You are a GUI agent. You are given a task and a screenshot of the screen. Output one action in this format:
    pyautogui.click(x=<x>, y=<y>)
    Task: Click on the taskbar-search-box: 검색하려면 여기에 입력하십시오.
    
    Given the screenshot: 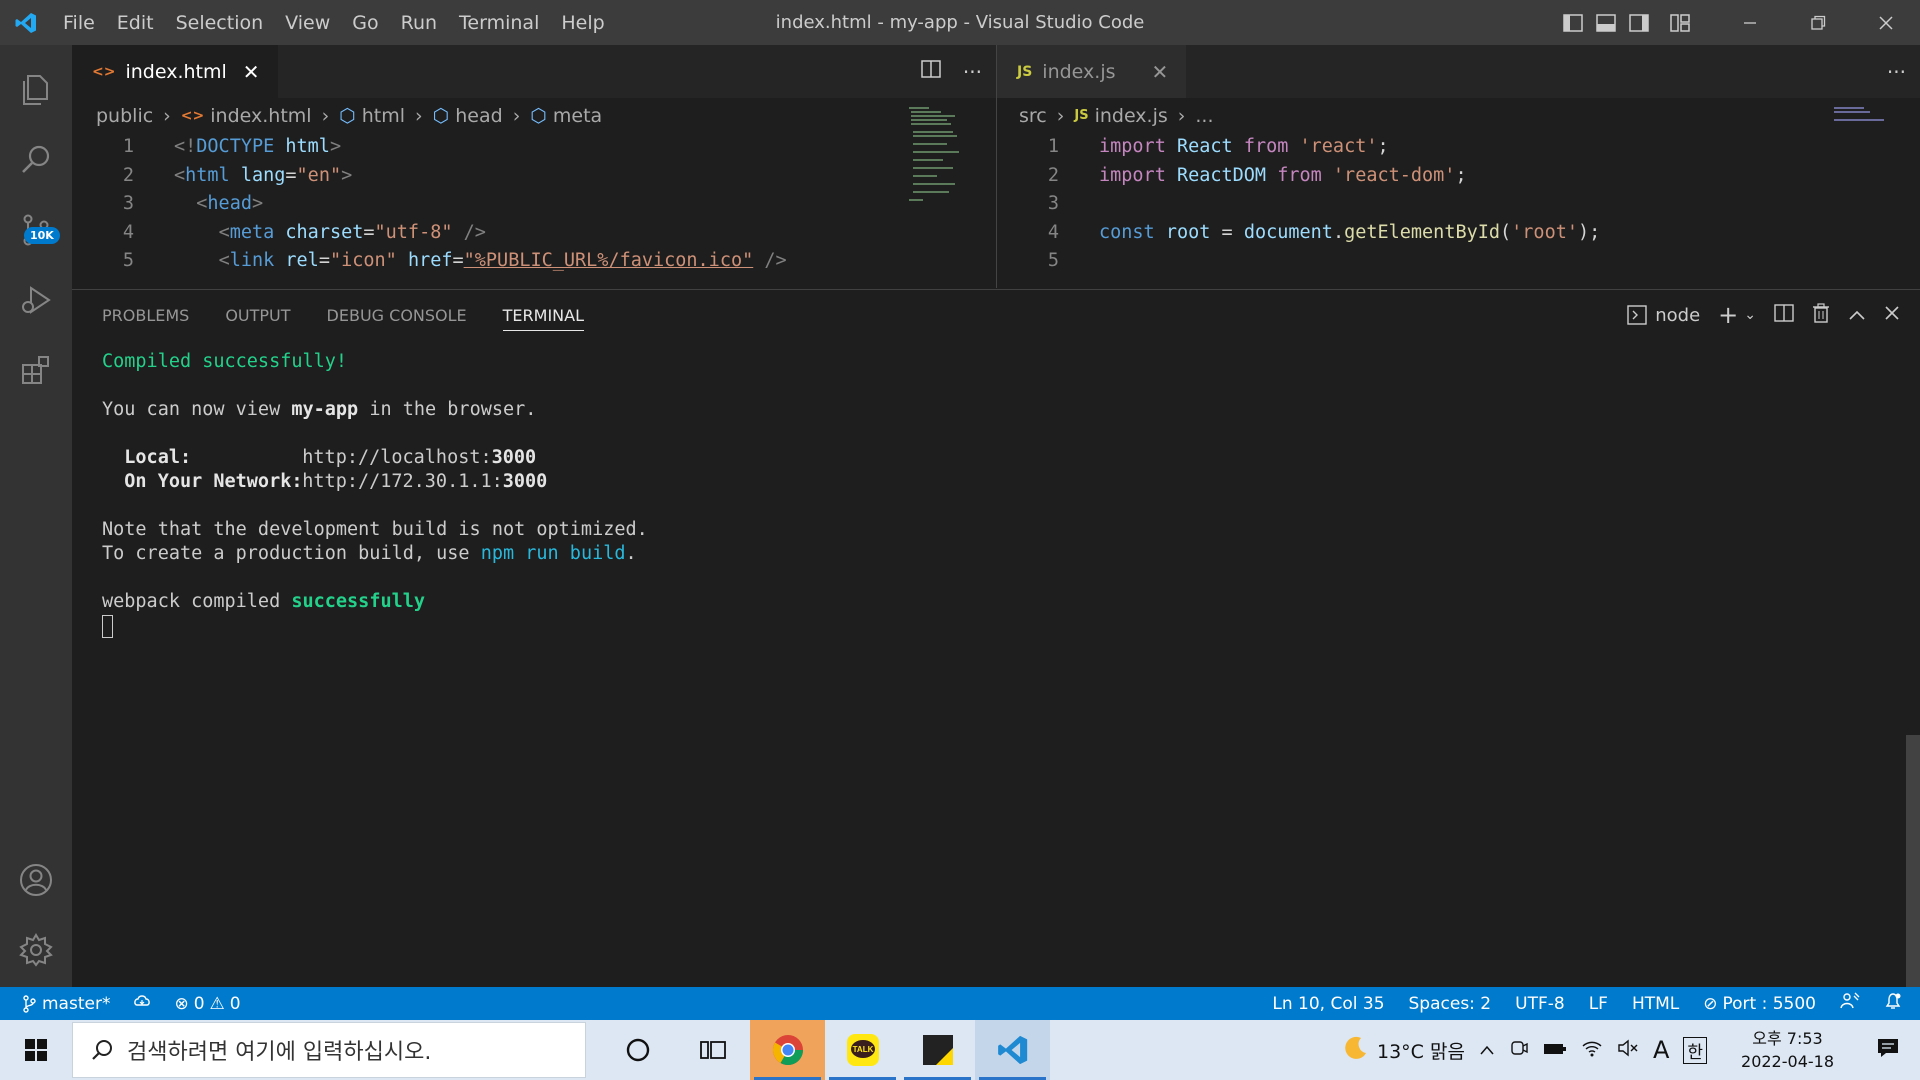 What is the action you would take?
    pyautogui.click(x=329, y=1050)
    